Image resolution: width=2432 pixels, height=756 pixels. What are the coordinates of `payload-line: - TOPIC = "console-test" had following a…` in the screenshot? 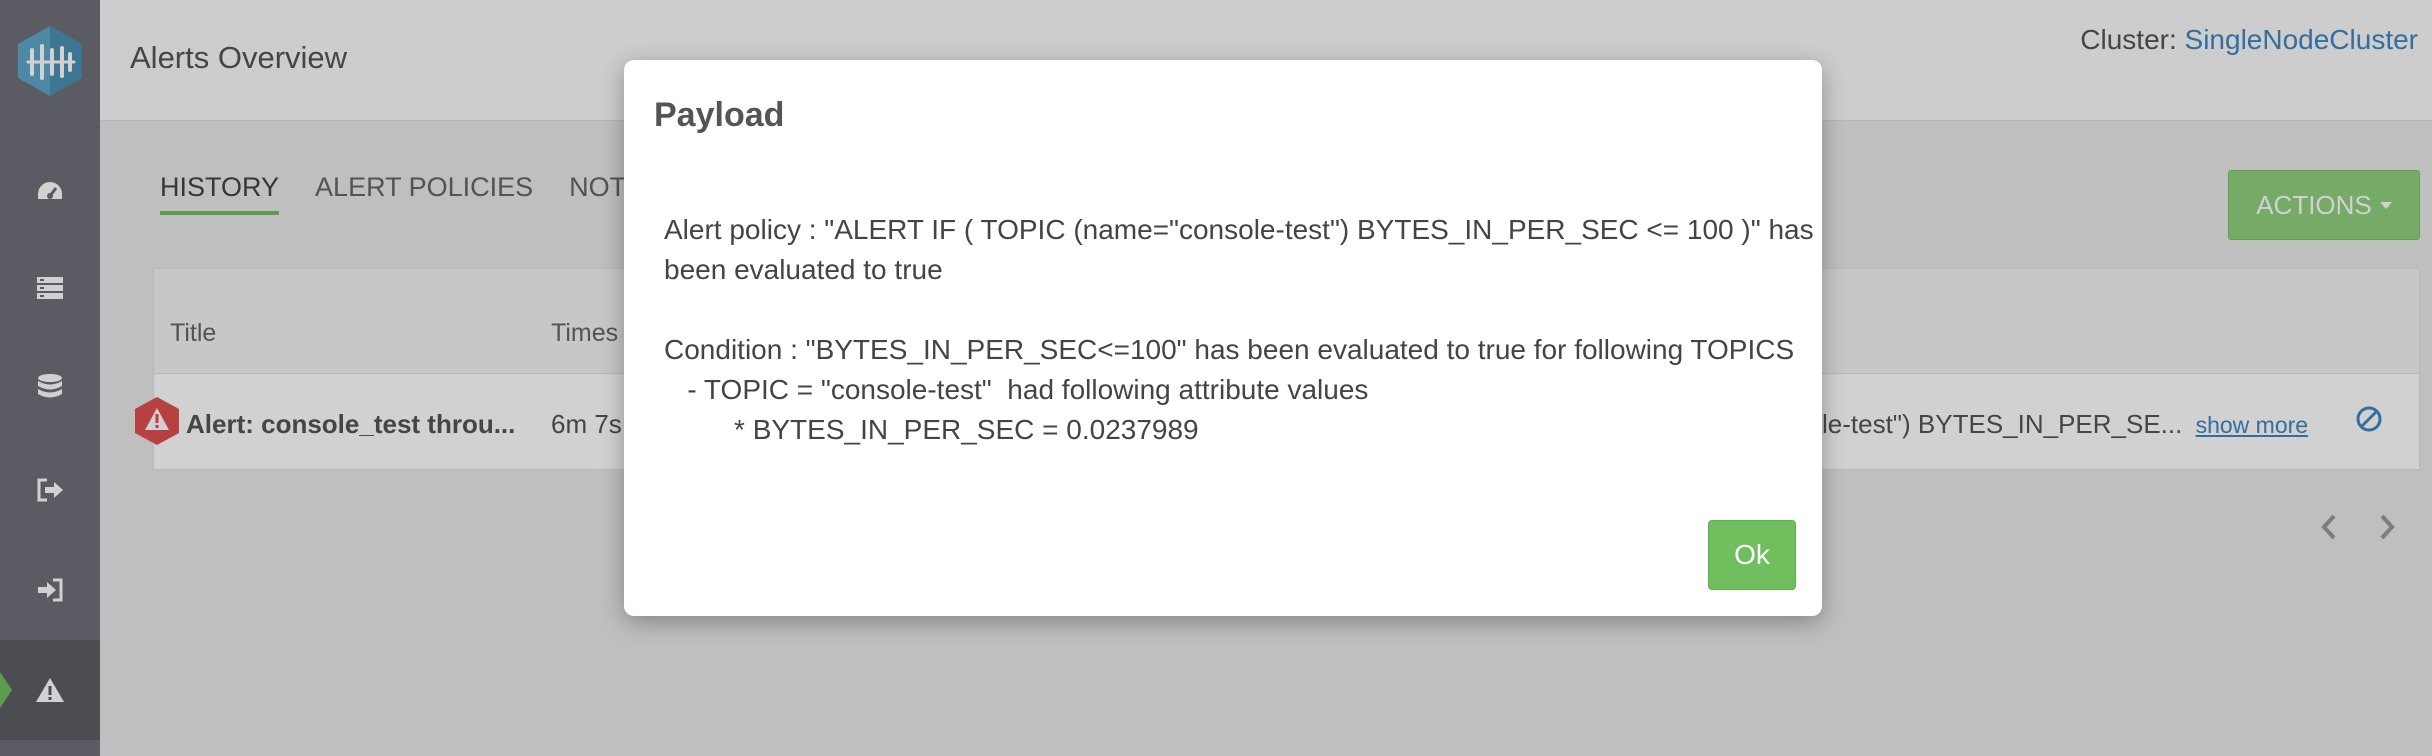 It's located at (1016, 389).